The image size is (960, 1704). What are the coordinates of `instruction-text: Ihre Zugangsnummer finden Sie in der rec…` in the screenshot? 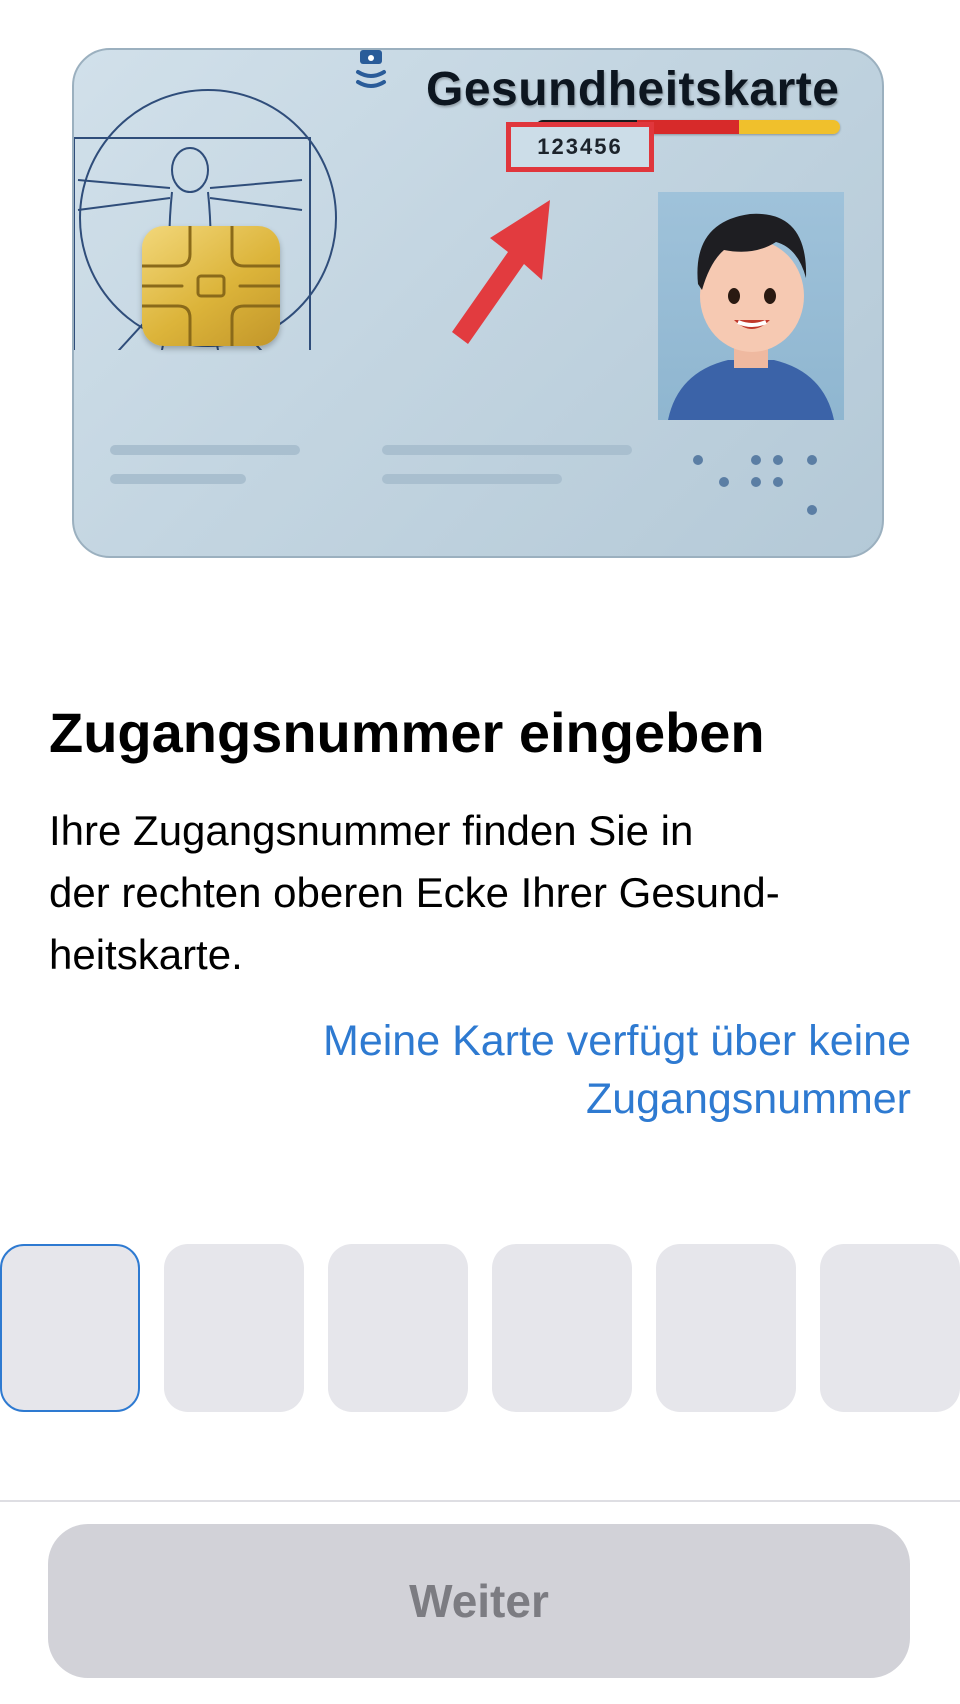 It's located at (414, 892).